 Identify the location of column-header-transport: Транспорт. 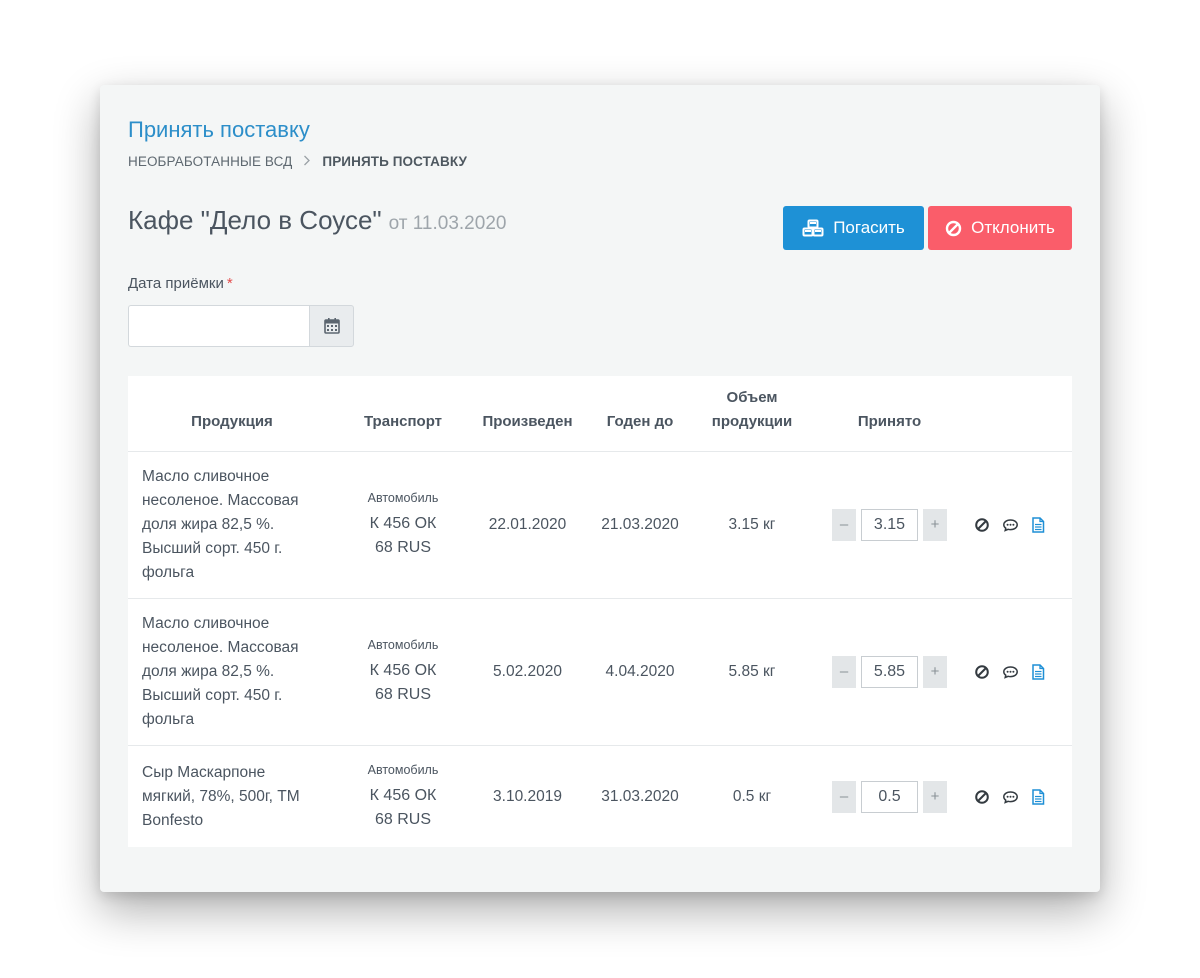
(403, 421).